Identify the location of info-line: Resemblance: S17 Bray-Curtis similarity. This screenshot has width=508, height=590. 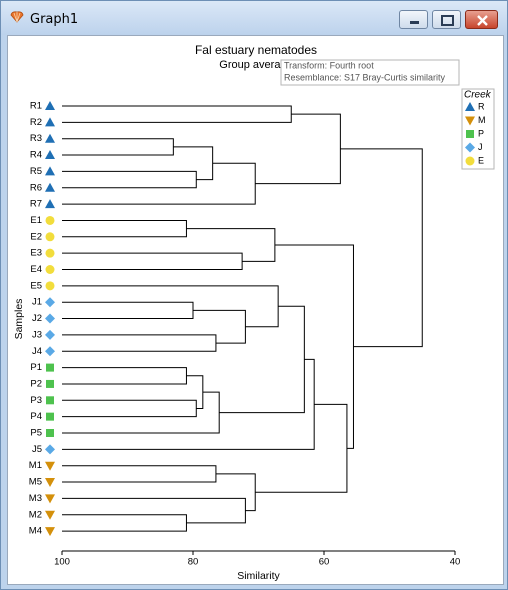
(365, 77).